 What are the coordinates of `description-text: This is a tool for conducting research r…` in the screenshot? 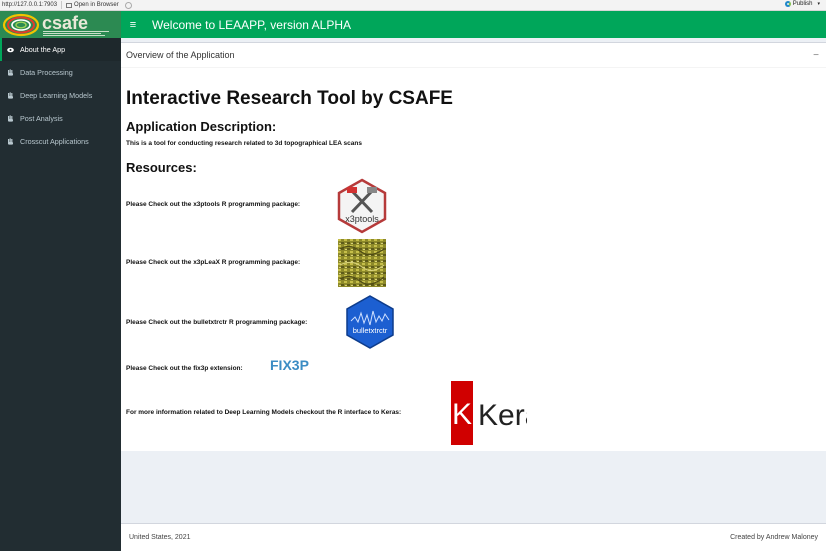 It's located at (244, 143).